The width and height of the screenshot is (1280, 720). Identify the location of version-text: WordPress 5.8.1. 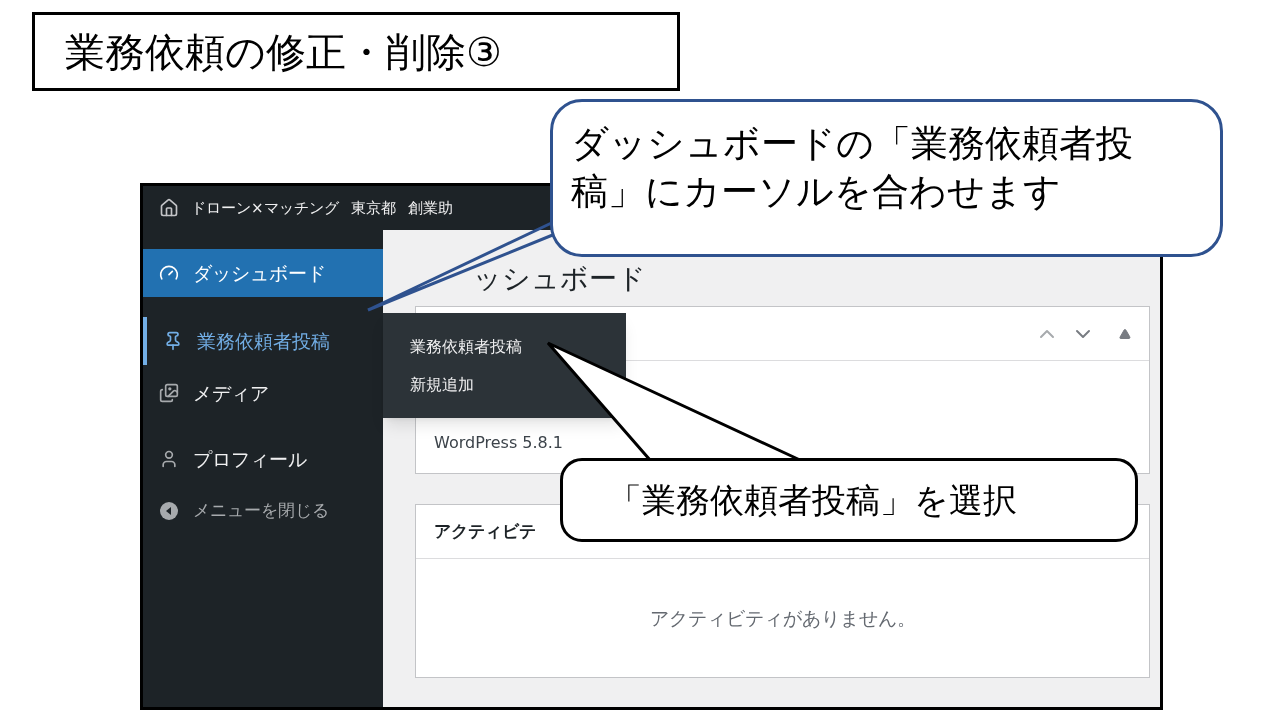
(499, 443).